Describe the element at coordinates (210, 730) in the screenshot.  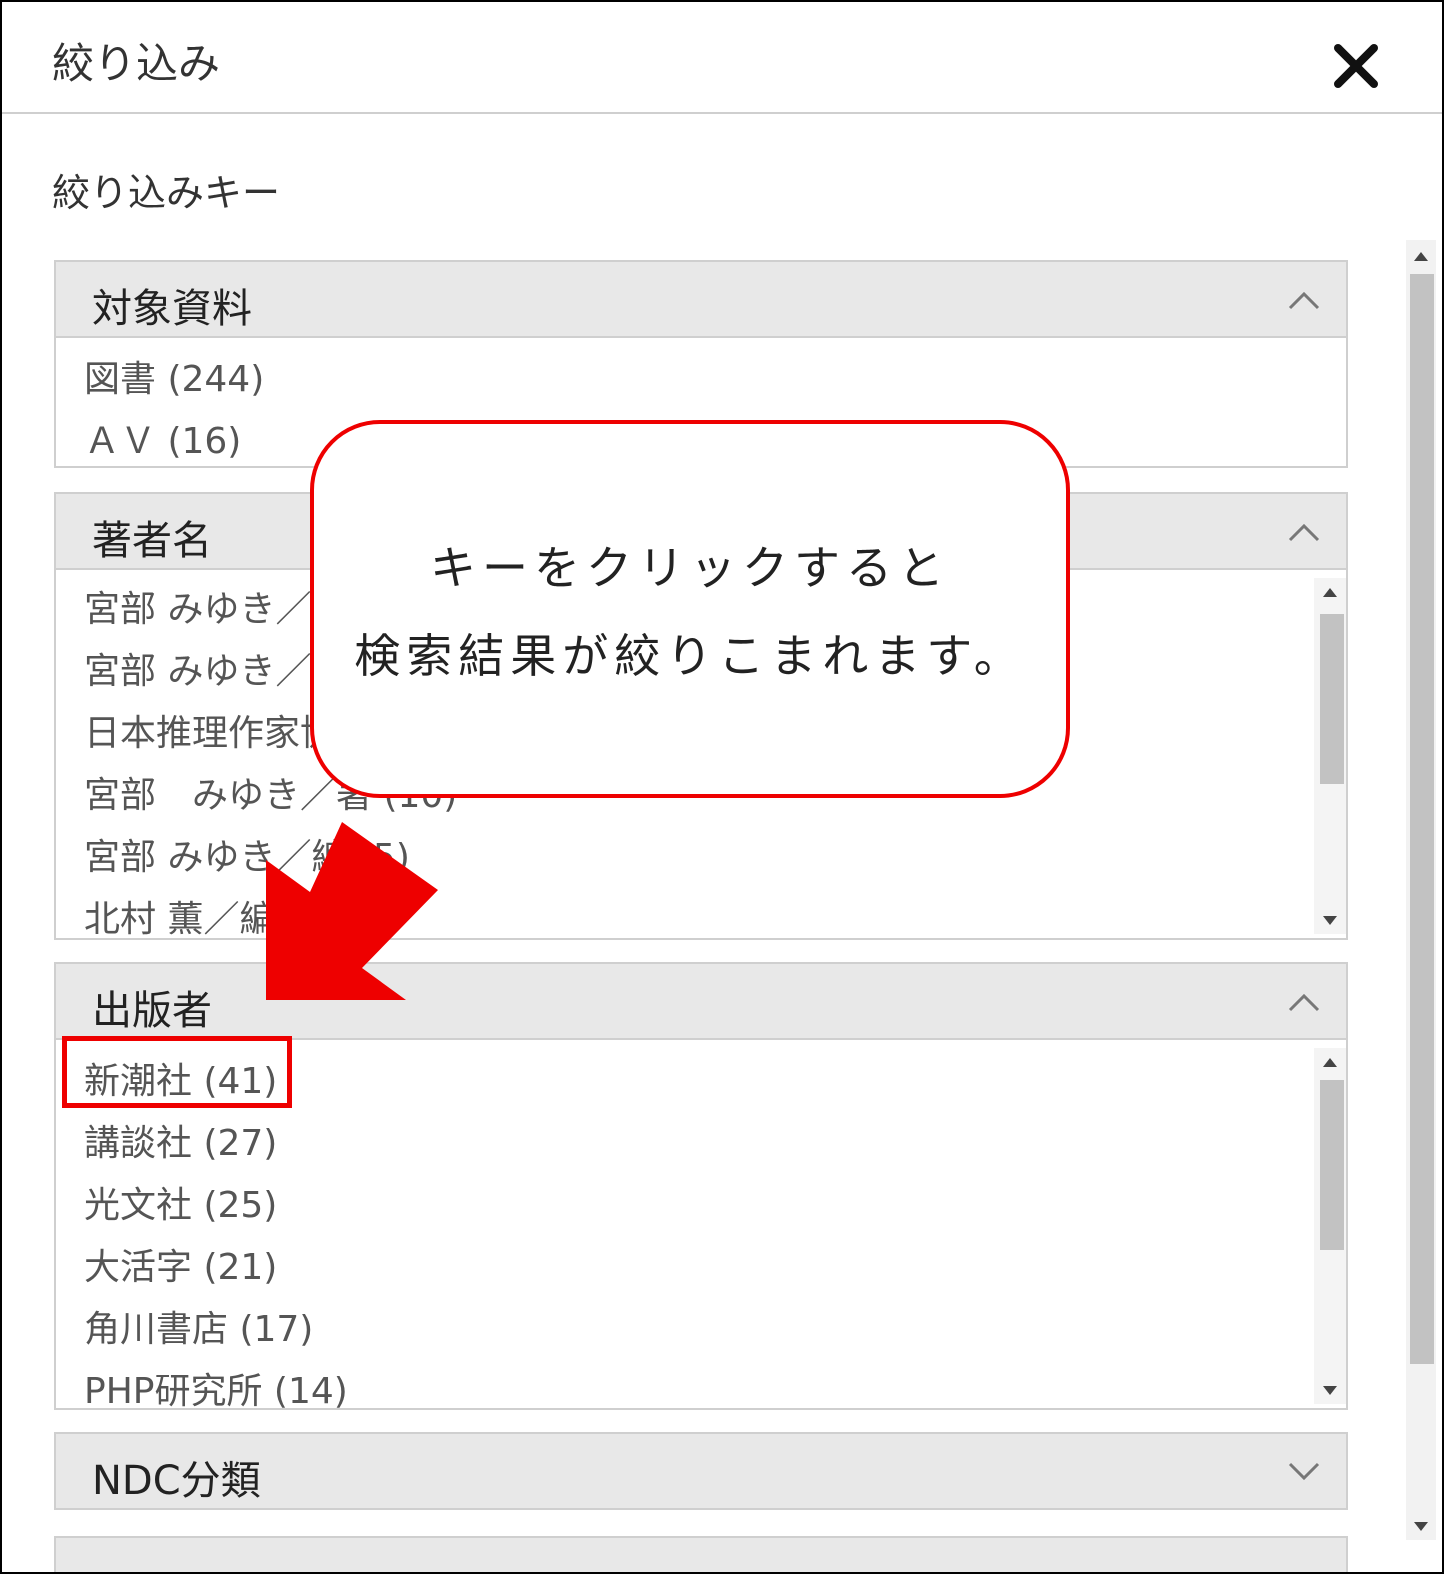
I see `list-item: 日本推理作家協` at that location.